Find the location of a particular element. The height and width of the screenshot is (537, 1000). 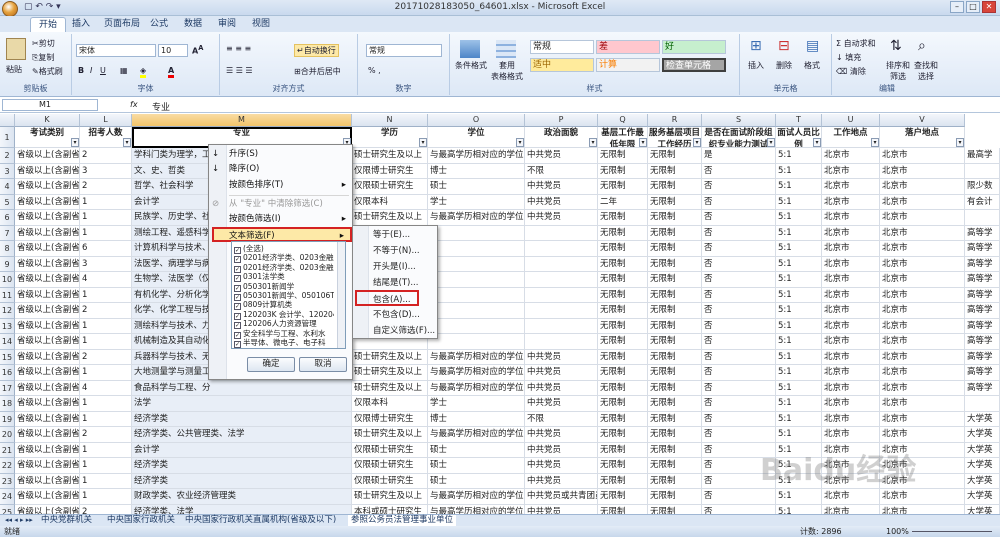

align-top-icon: ≡ ≡ ≡ is located at coordinates (238, 48).